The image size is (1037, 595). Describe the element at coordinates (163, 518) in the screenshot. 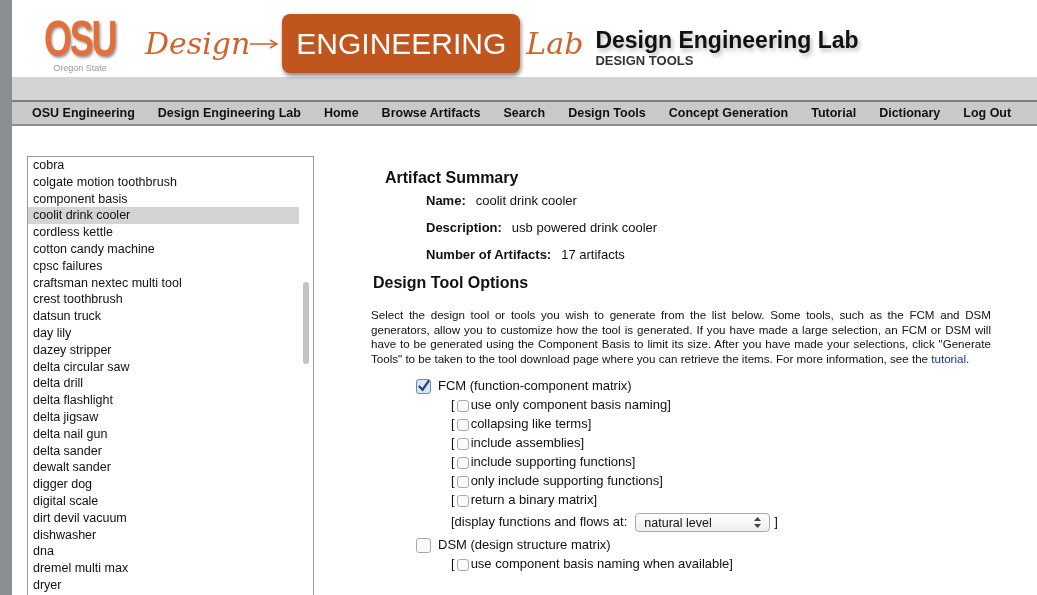

I see `list-item: dirt devil vacuum` at that location.